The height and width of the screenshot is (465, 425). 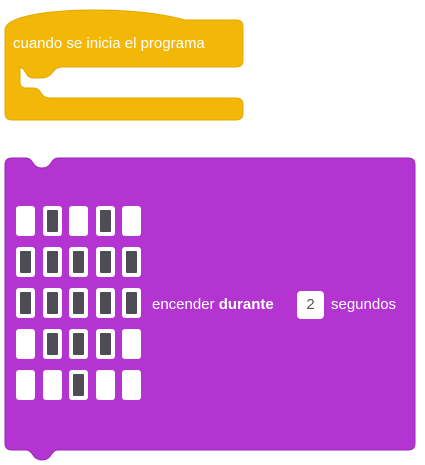 What do you see at coordinates (183, 304) in the screenshot?
I see `encender-label: encender` at bounding box center [183, 304].